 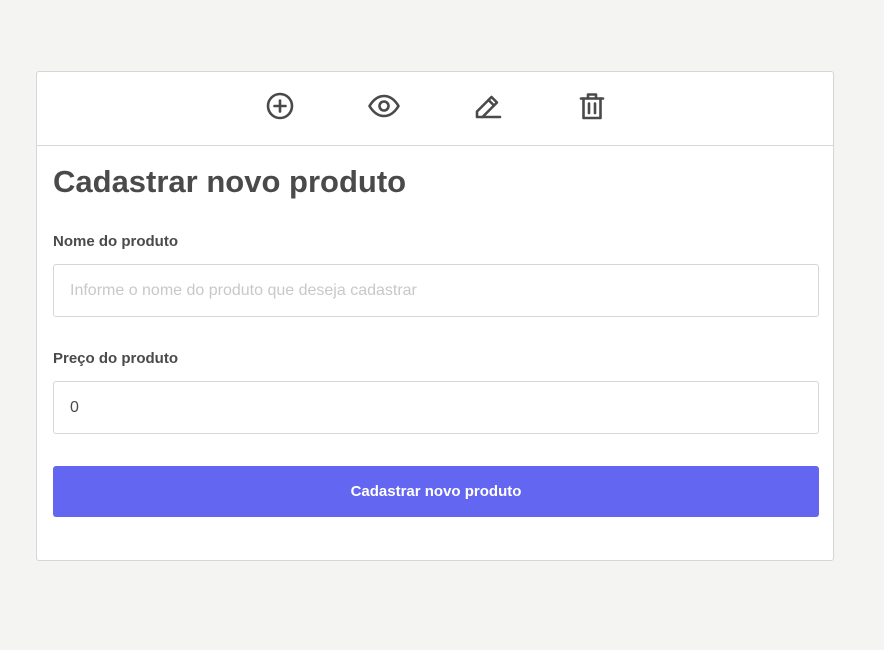 I want to click on pencil-icon, so click(x=488, y=106).